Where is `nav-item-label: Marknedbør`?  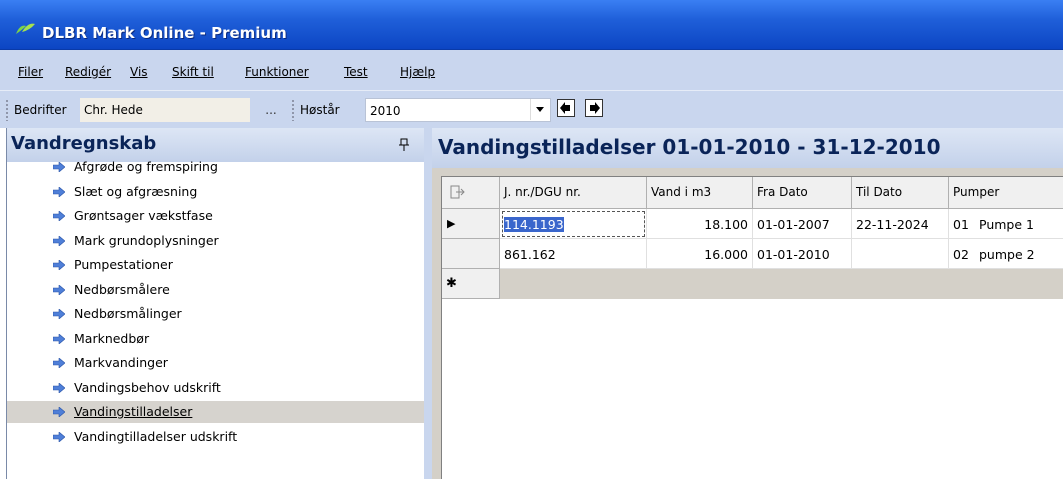 nav-item-label: Marknedbør is located at coordinates (112, 338).